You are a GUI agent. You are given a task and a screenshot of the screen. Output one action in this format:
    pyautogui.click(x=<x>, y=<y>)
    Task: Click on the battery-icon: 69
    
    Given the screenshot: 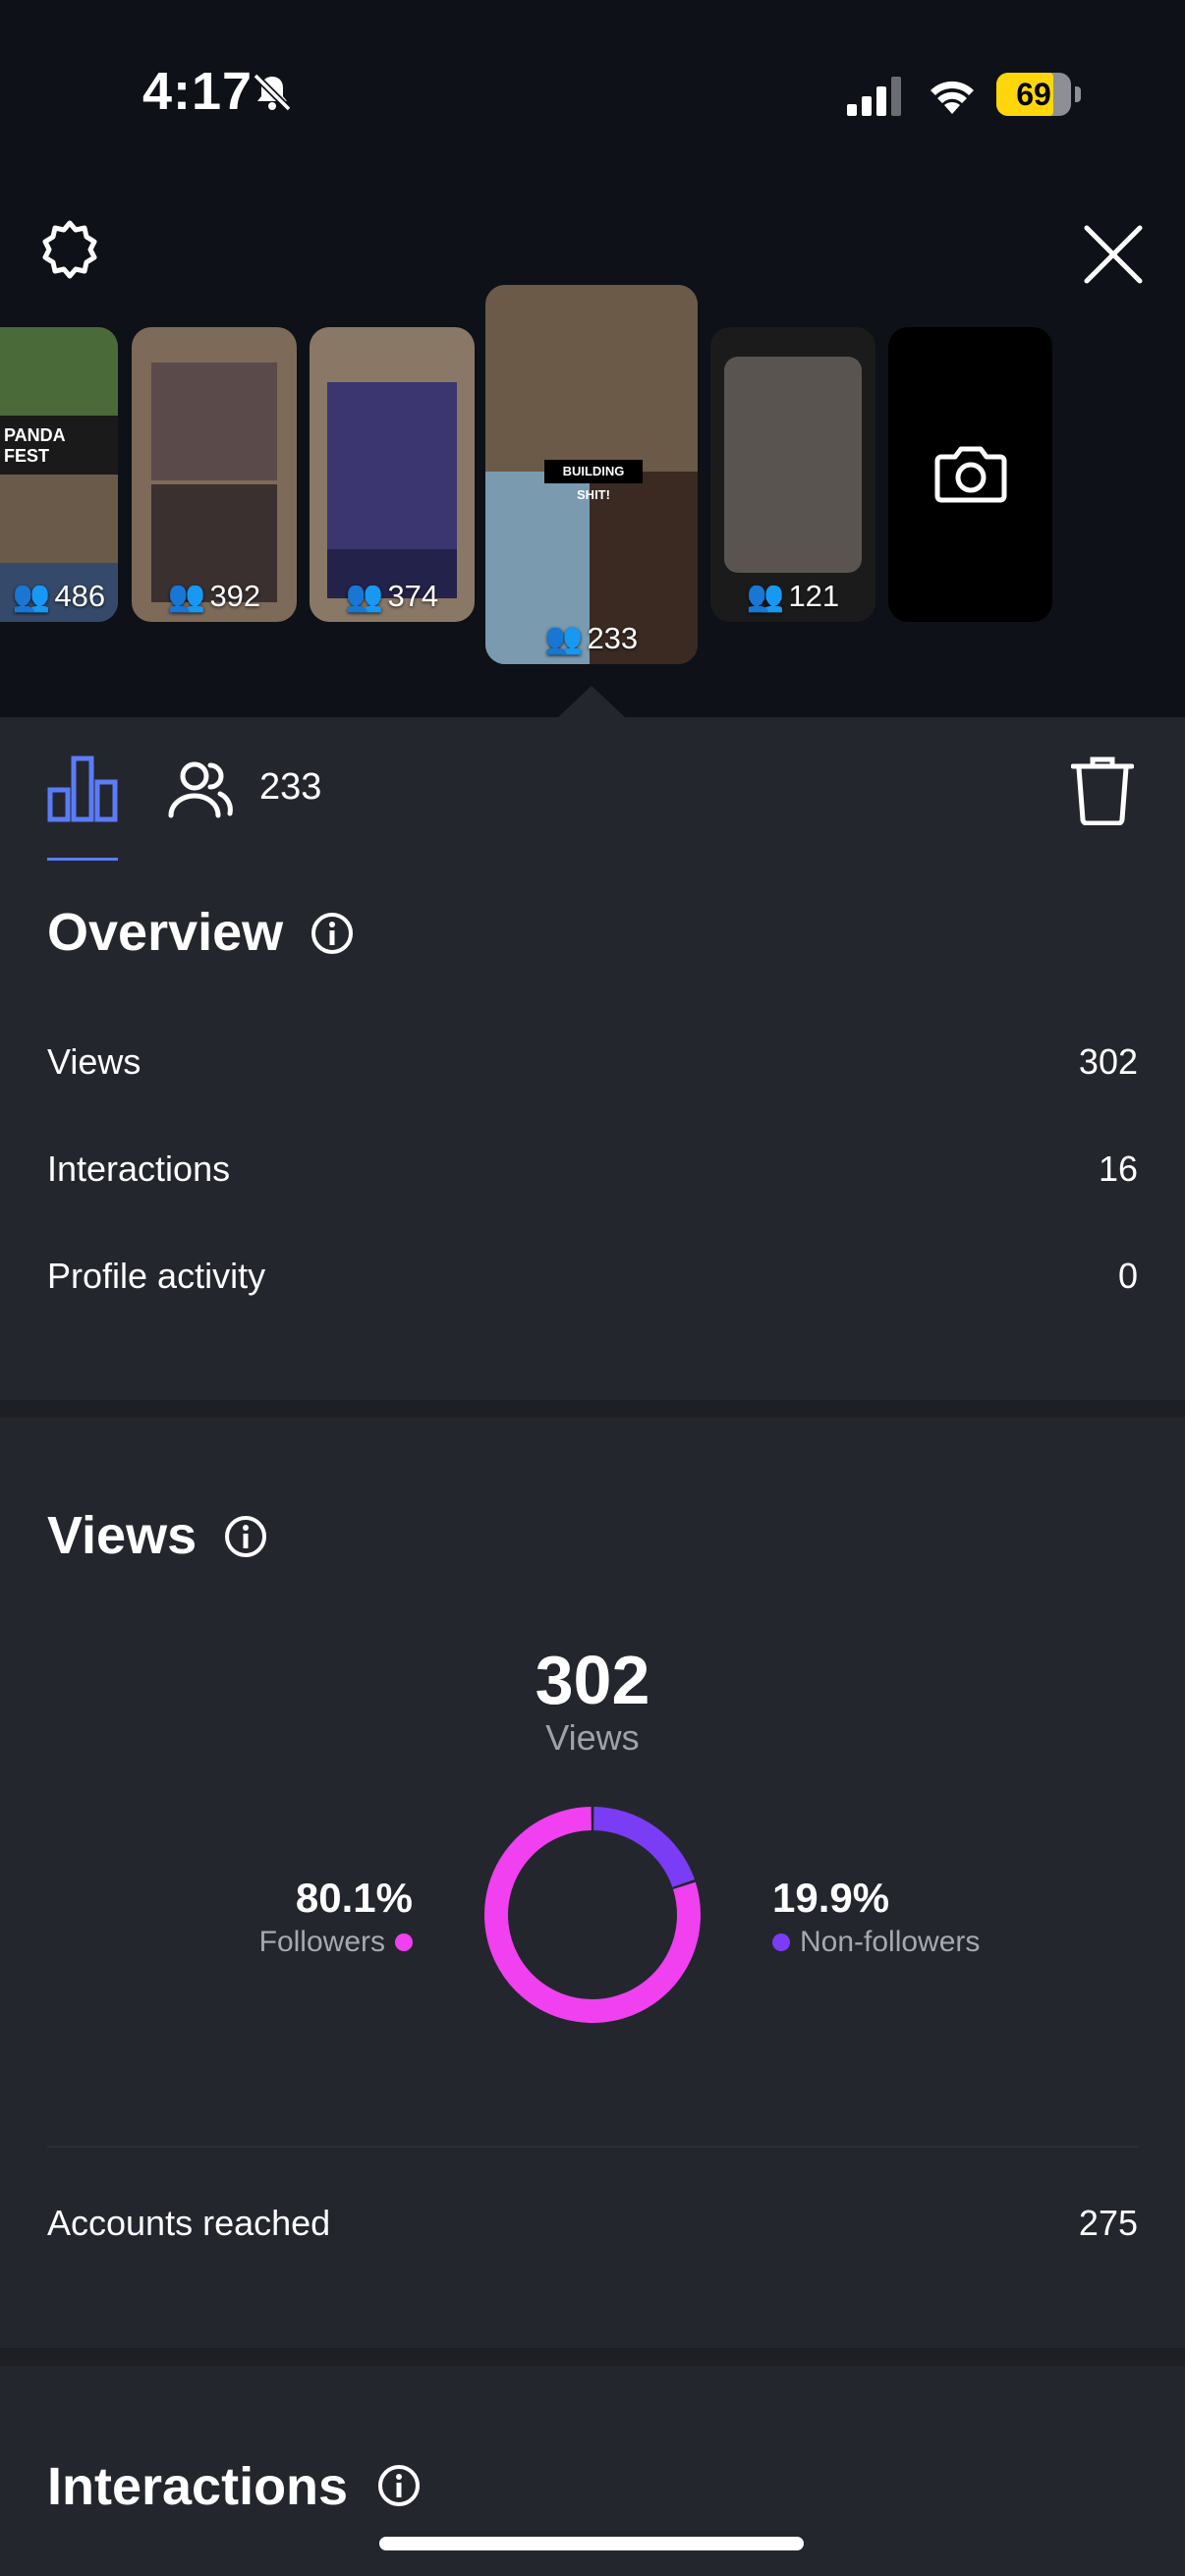 What is the action you would take?
    pyautogui.click(x=1038, y=94)
    